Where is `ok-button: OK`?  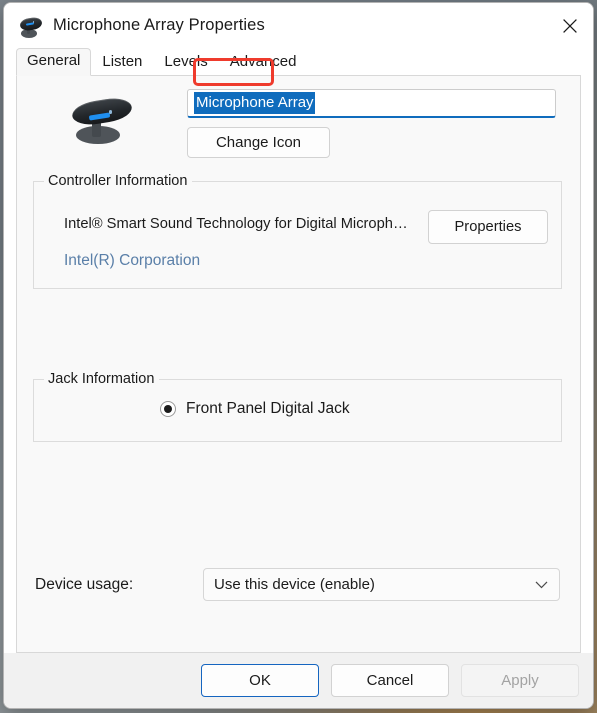
ok-button: OK is located at coordinates (260, 680).